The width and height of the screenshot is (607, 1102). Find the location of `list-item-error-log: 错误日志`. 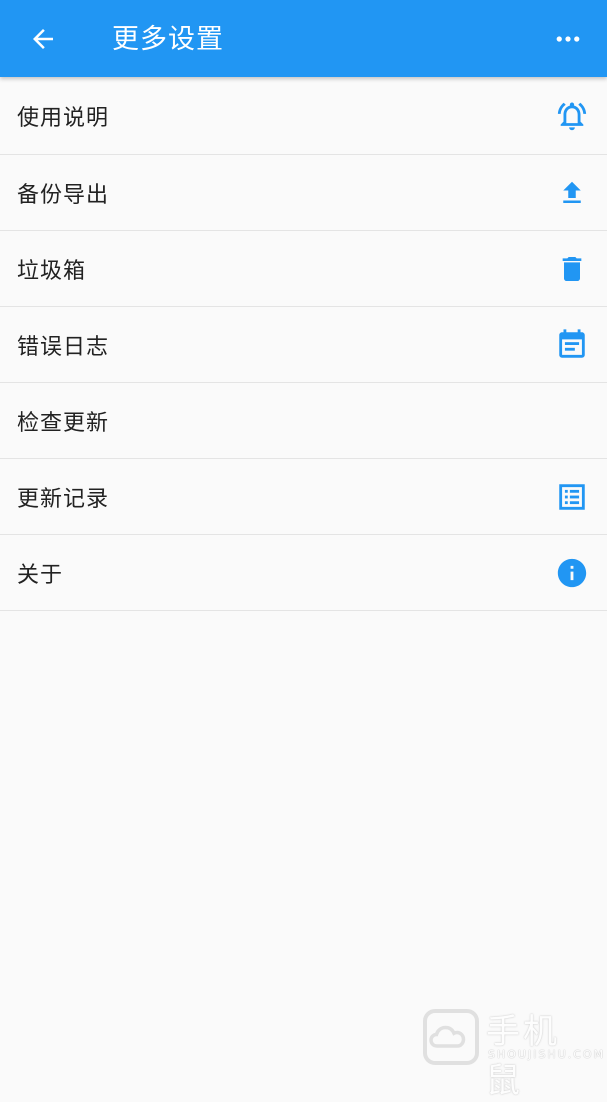

list-item-error-log: 错误日志 is located at coordinates (303, 345).